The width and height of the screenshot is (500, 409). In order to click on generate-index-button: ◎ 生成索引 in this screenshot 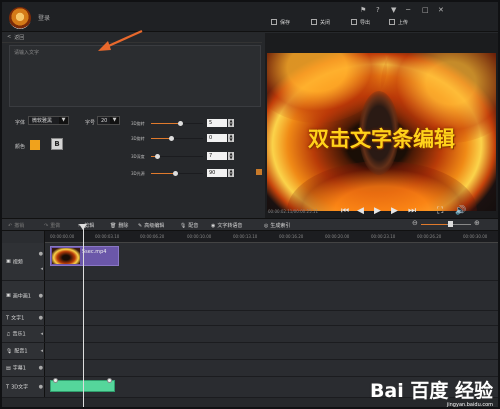, I will do `click(277, 225)`.